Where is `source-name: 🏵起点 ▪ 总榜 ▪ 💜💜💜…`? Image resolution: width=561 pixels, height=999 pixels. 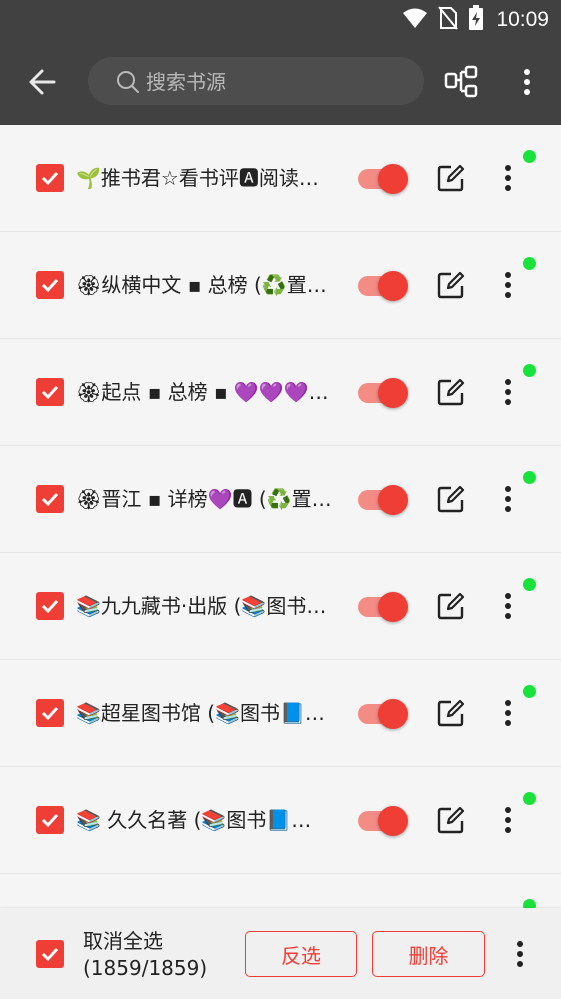
source-name: 🏵起点 ▪ 总榜 ▪ 💜💜💜… is located at coordinates (202, 392).